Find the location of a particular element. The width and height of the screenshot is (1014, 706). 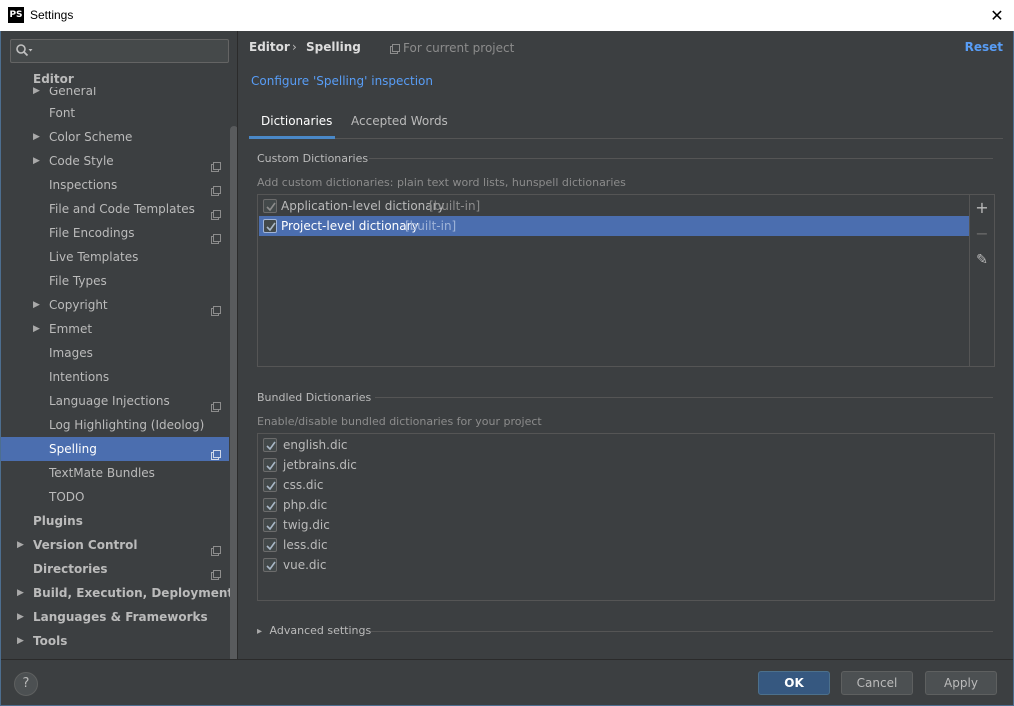

sidebar-item-label: TextMate Bundles is located at coordinates (102, 473).